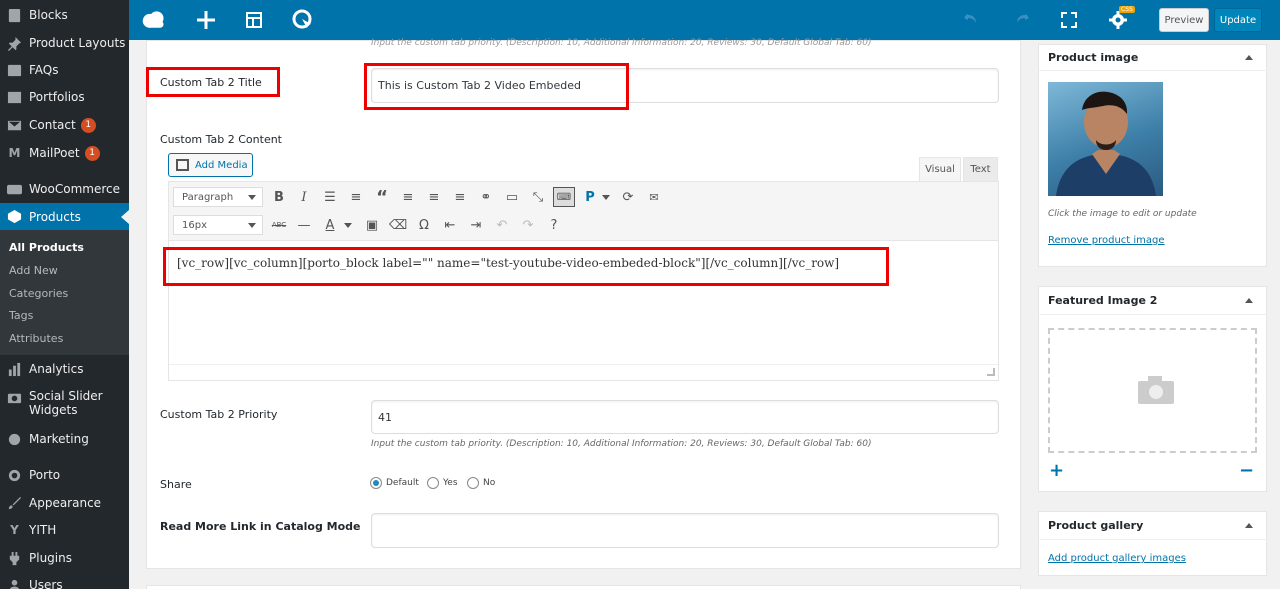 This screenshot has width=1280, height=589. I want to click on clear-formatting-icon: ⌫, so click(398, 225).